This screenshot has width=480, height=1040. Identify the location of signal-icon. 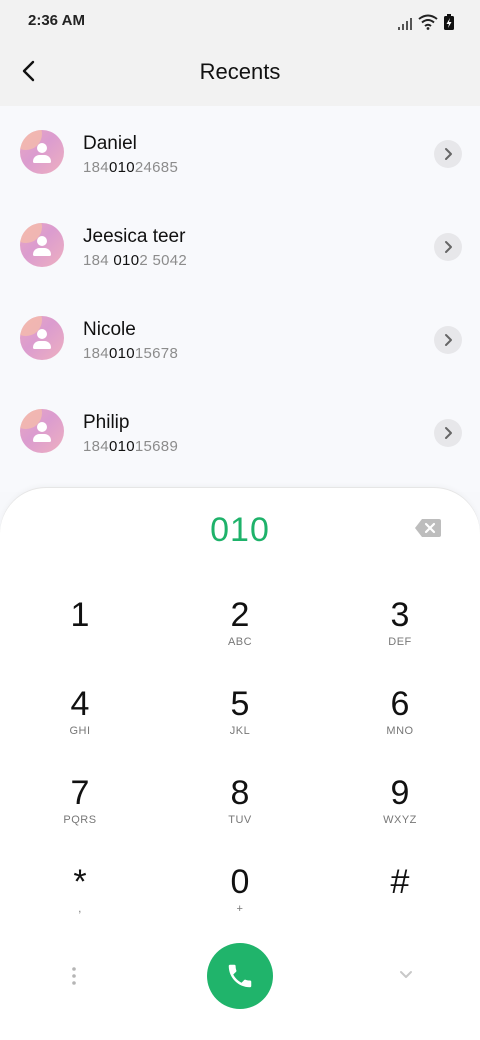
(405, 24).